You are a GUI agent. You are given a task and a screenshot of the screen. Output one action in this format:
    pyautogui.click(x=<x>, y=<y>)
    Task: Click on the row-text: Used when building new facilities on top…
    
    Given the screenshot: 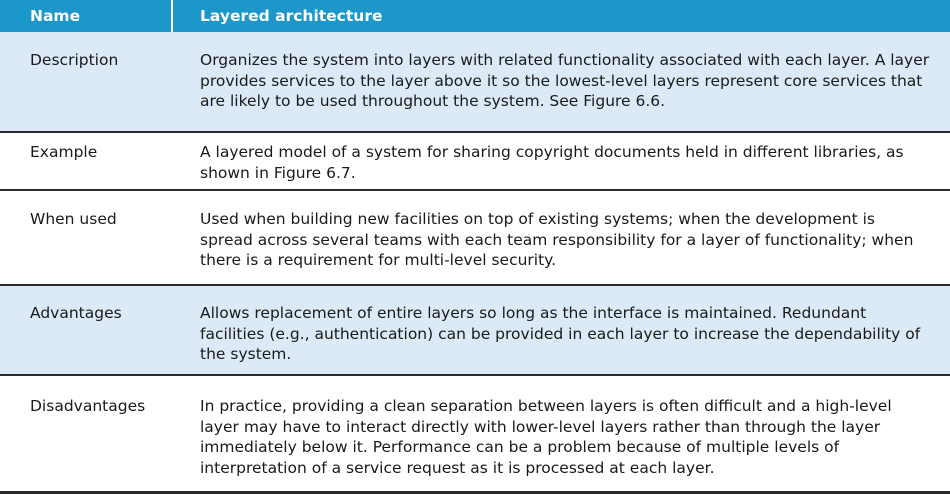 What is the action you would take?
    pyautogui.click(x=557, y=239)
    